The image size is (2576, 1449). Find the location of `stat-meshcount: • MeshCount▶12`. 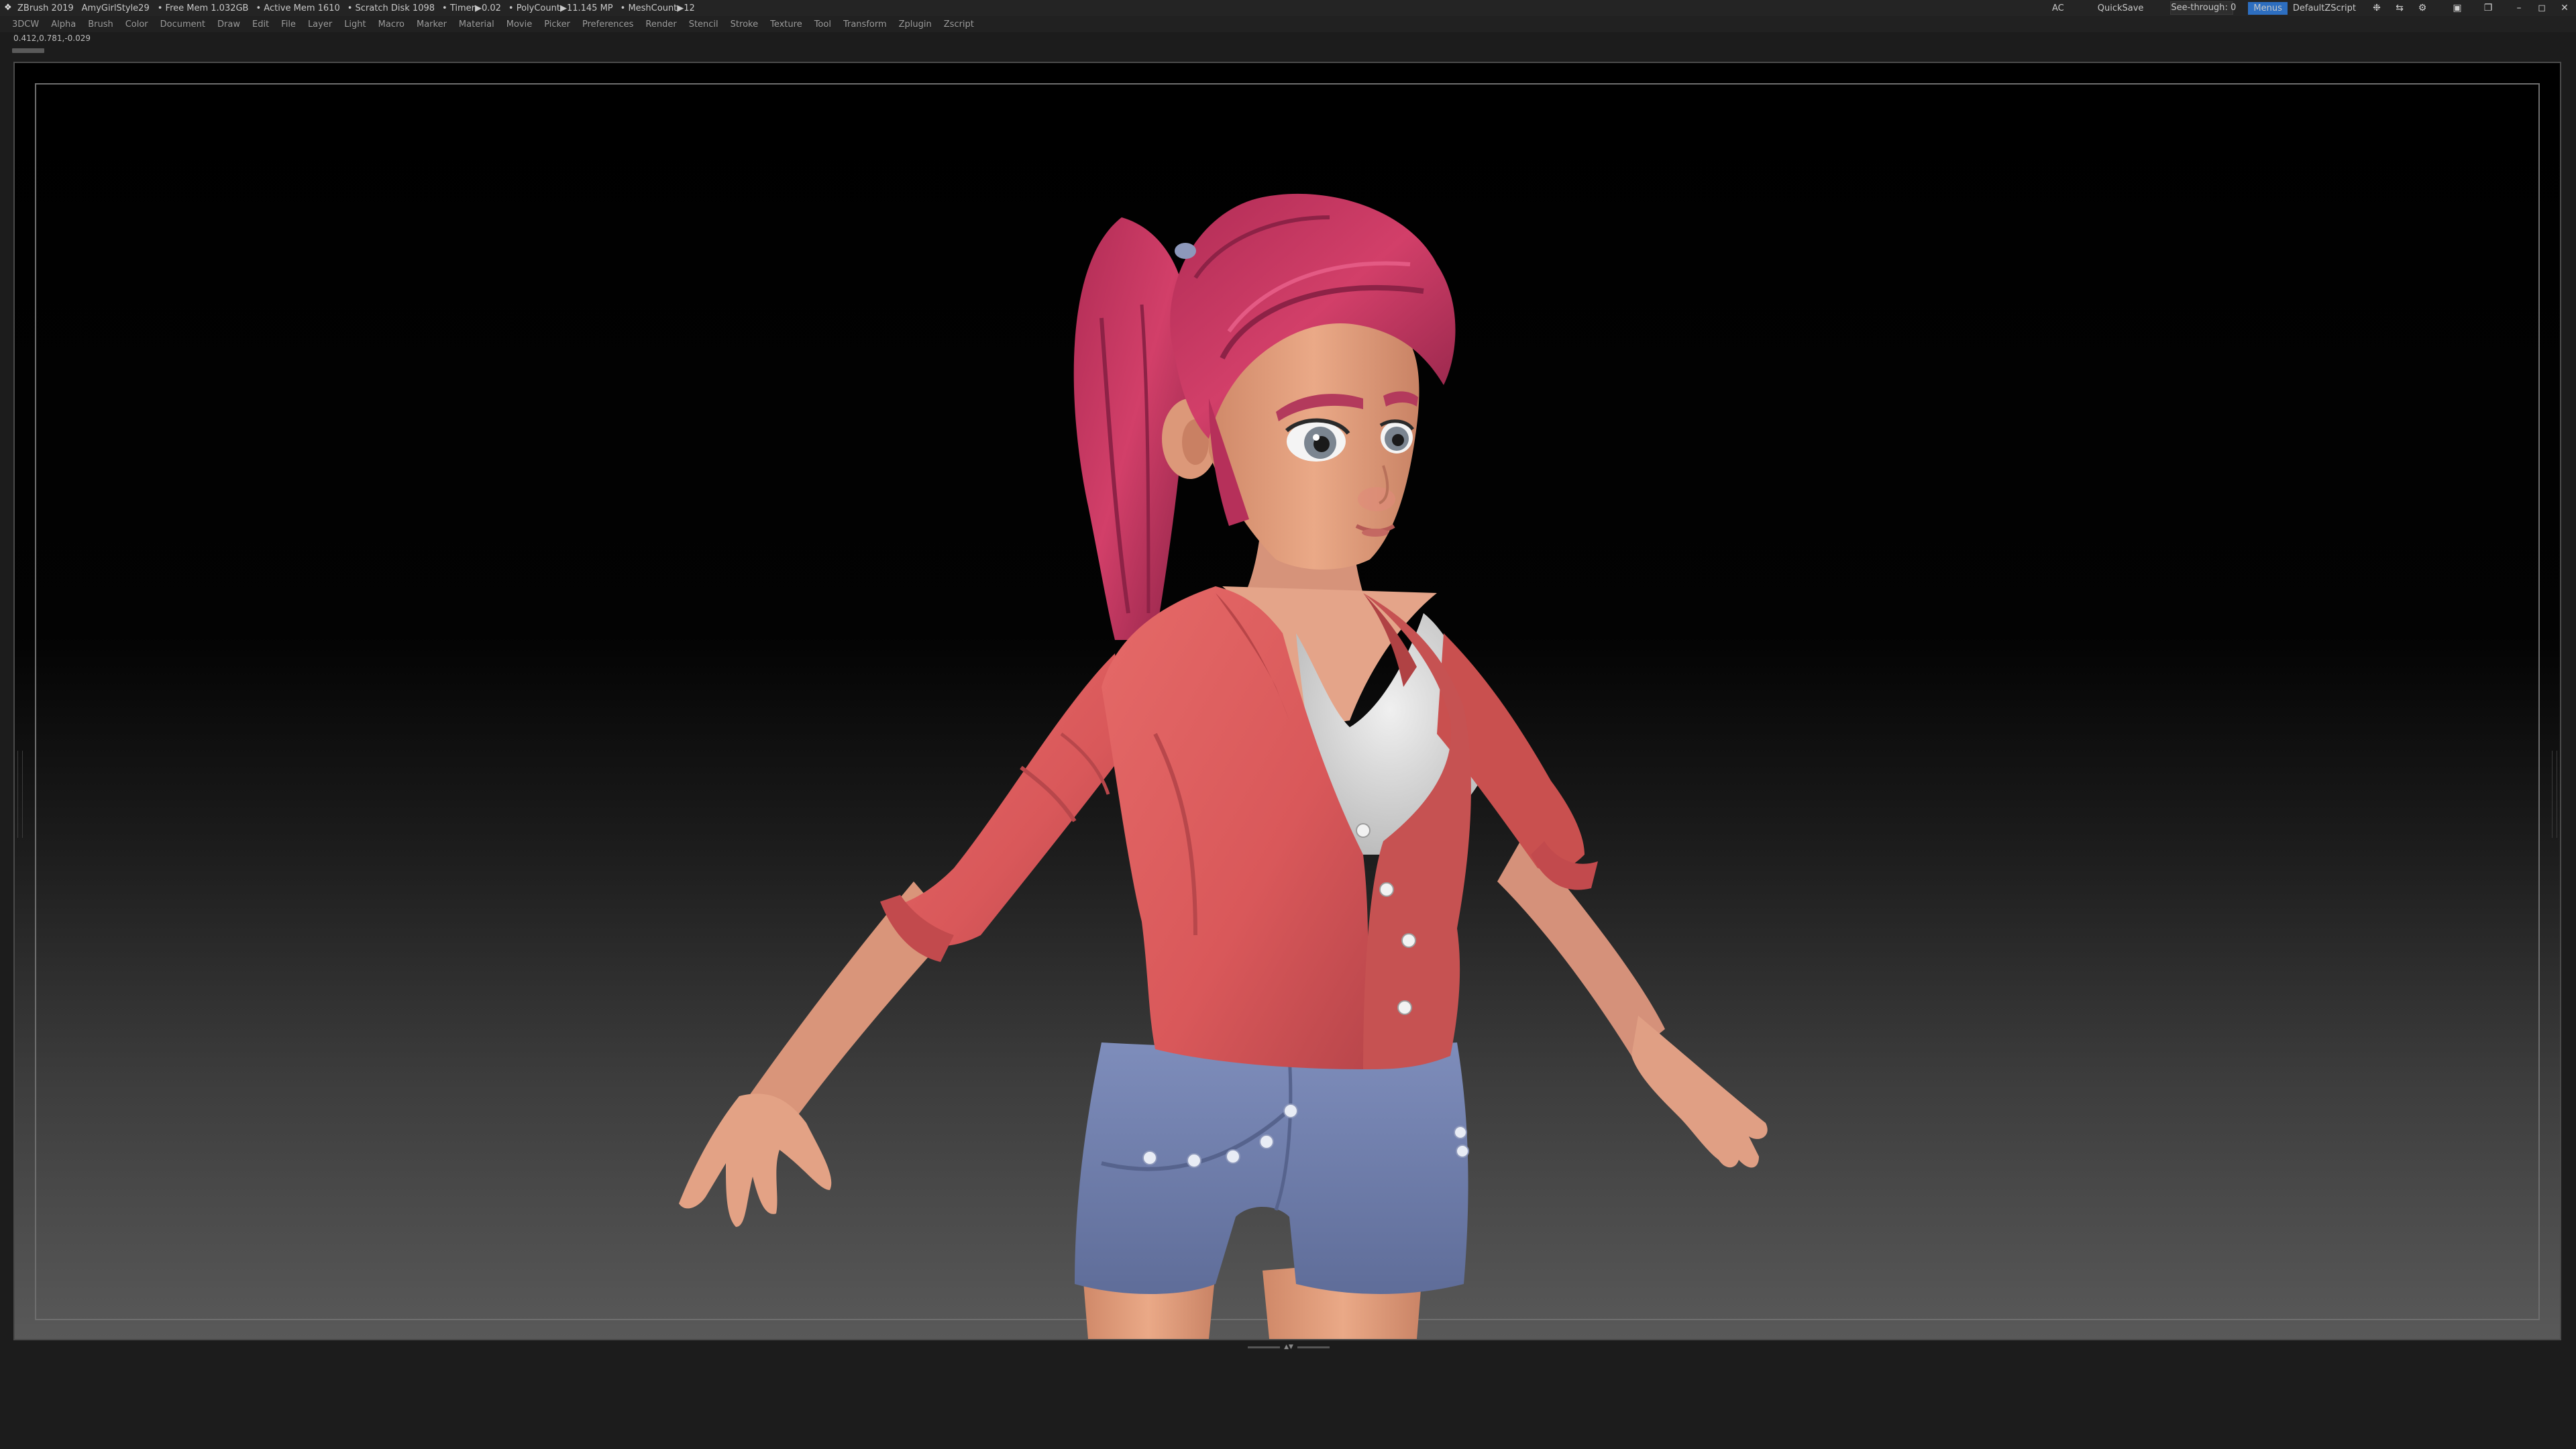

stat-meshcount: • MeshCount▶12 is located at coordinates (657, 8).